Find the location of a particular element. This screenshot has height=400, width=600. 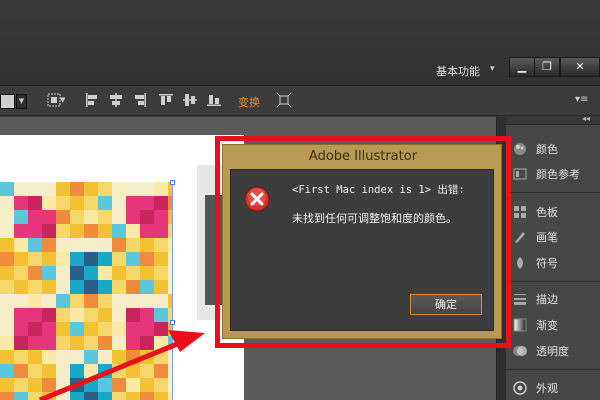

transform-link: 变换 is located at coordinates (249, 102).